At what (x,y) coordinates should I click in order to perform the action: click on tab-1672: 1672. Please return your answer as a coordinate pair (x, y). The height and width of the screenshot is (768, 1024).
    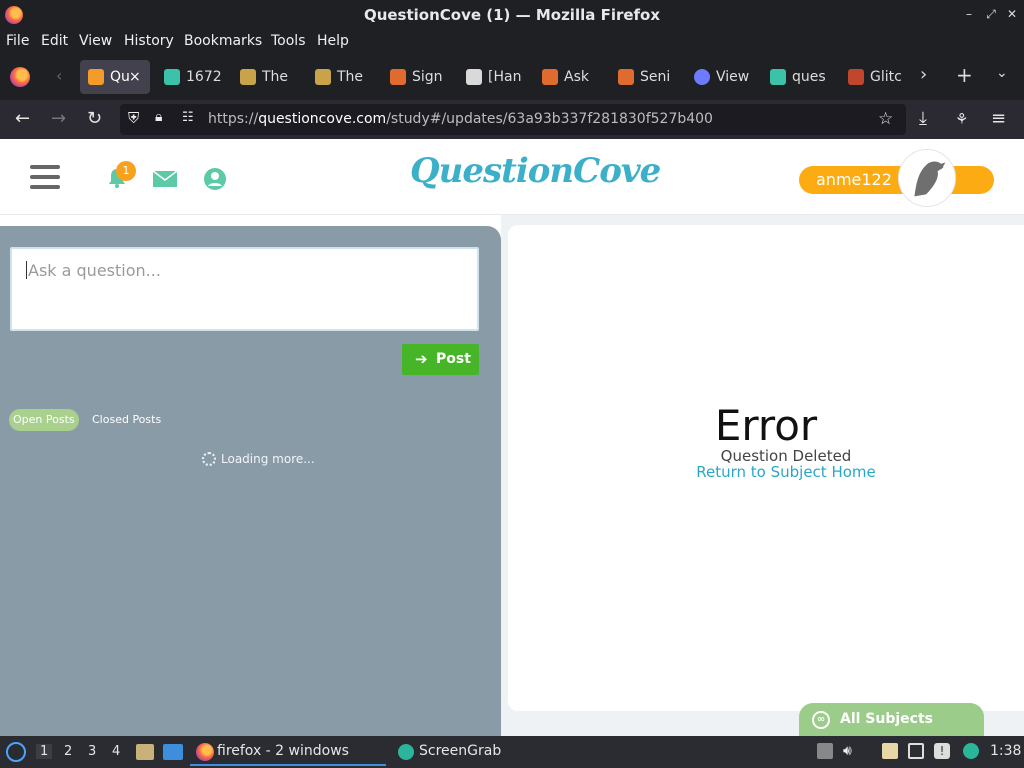
    Looking at the image, I should click on (189, 77).